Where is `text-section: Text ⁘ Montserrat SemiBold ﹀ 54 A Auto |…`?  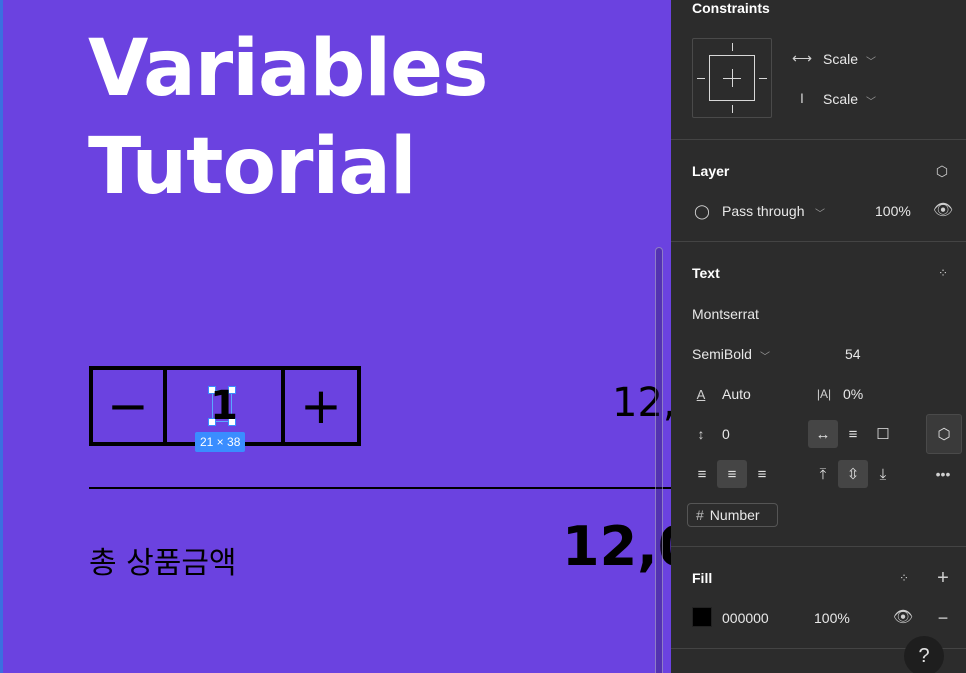
text-section: Text ⁘ Montserrat SemiBold ﹀ 54 A Auto |… is located at coordinates (818, 394).